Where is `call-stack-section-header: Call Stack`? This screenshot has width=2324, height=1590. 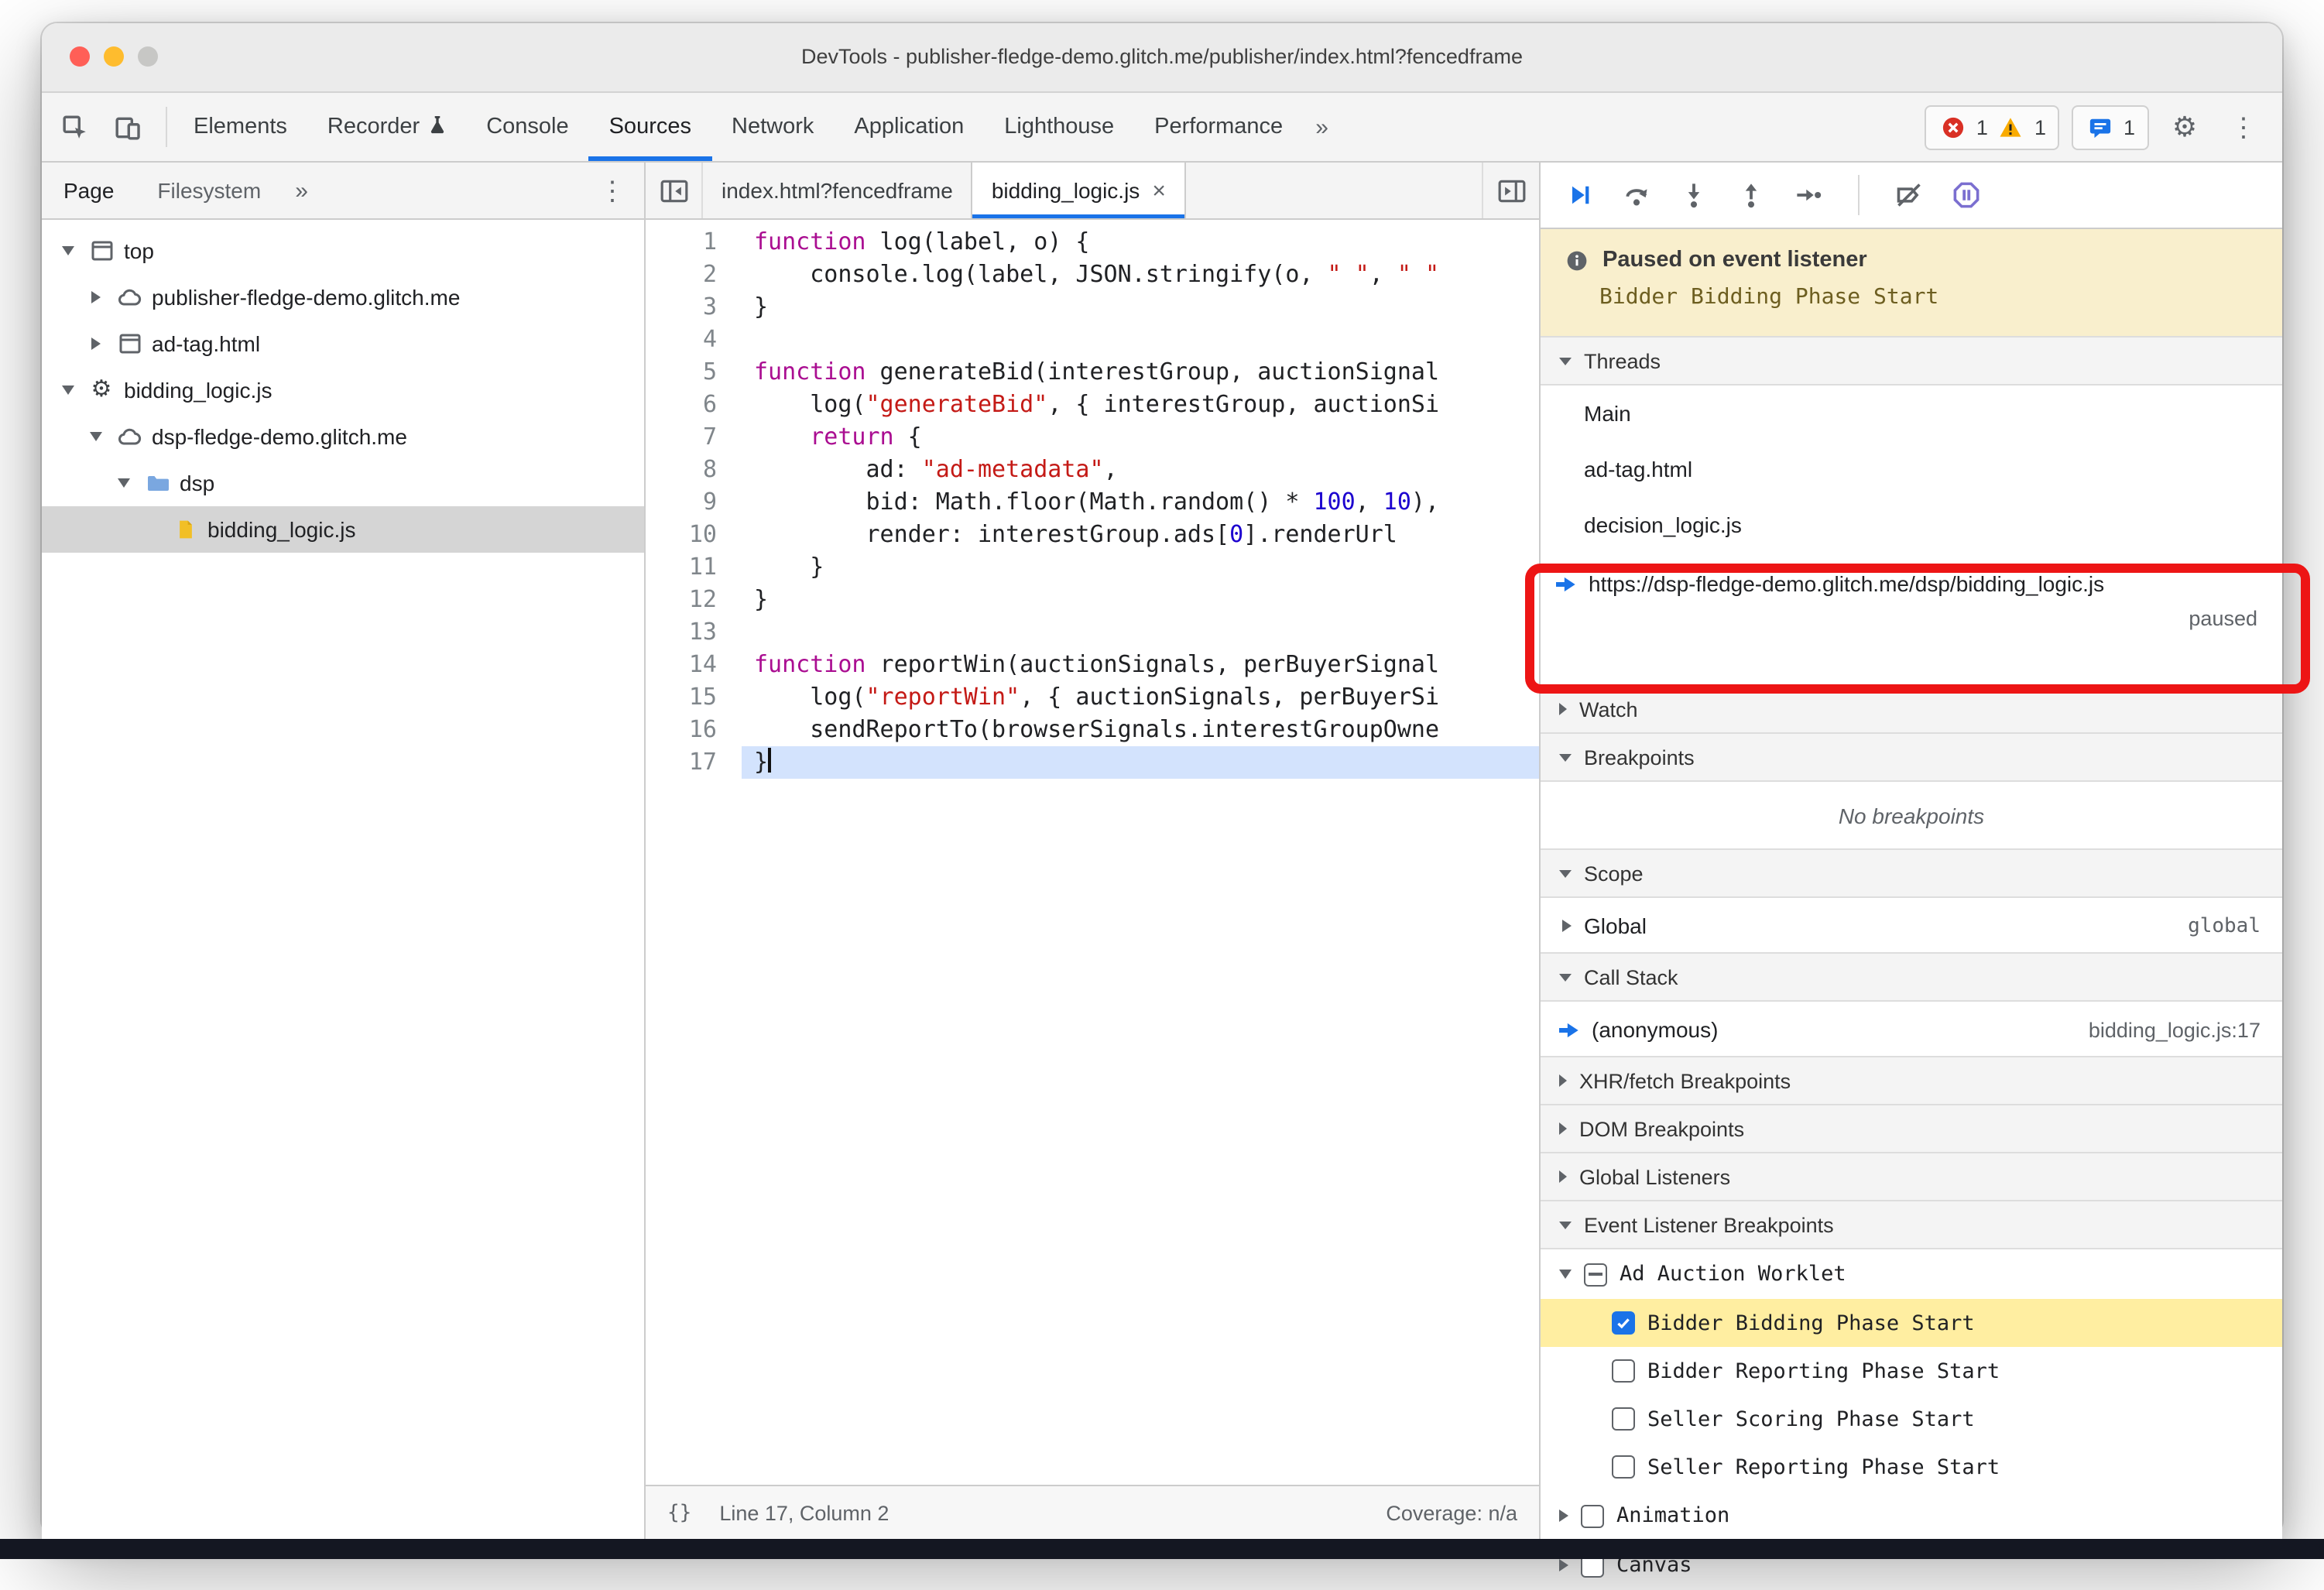
call-stack-section-header: Call Stack is located at coordinates (1911, 977).